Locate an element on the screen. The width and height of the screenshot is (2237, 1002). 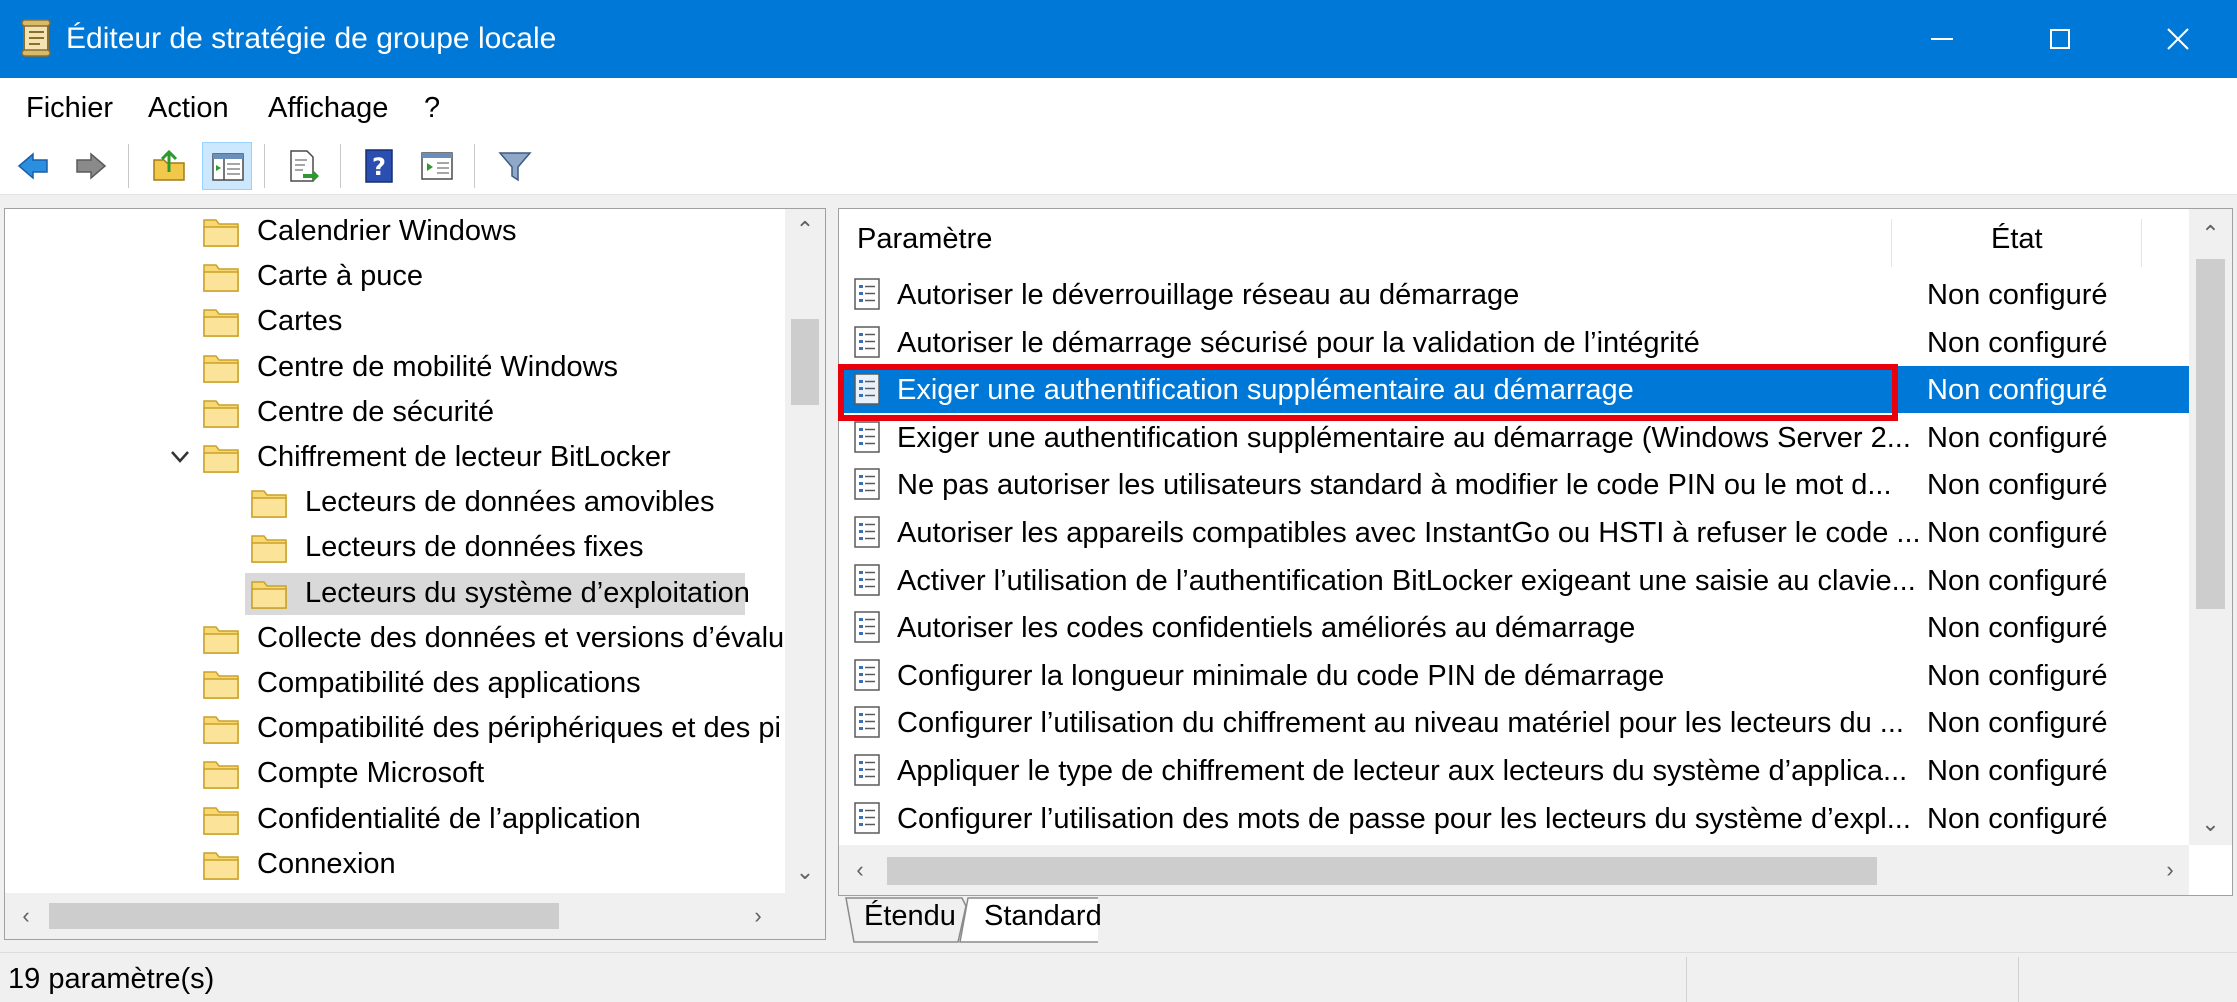
forward-button is located at coordinates (91, 166).